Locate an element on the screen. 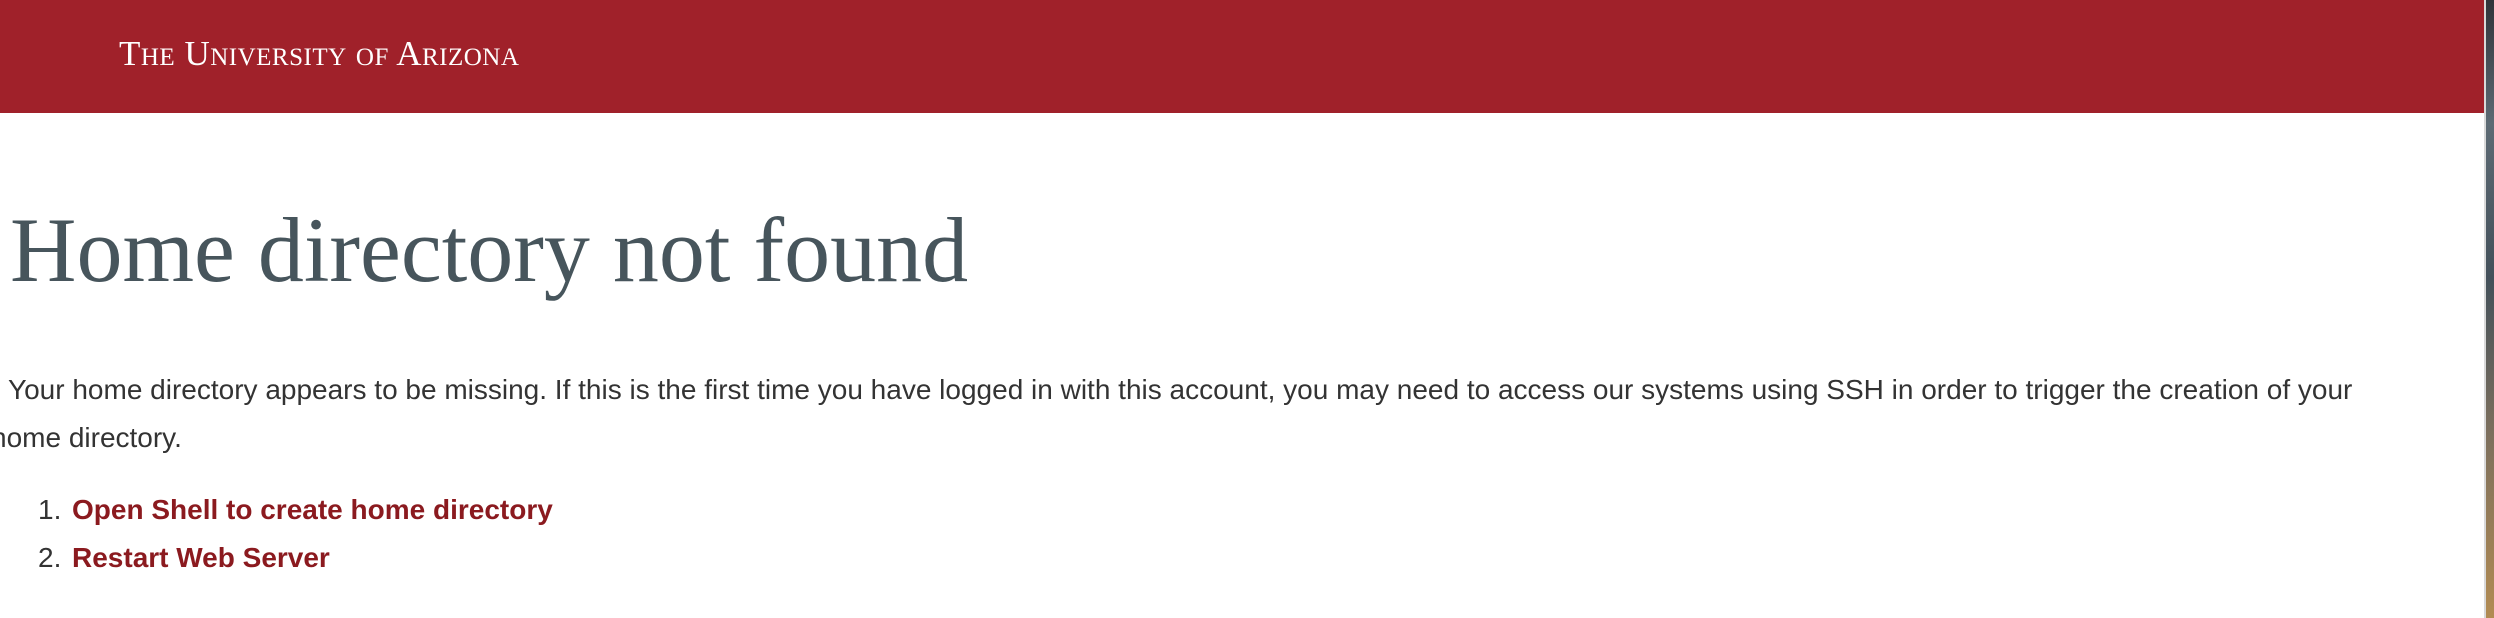  university-logo: The University of Arizona is located at coordinates (319, 53).